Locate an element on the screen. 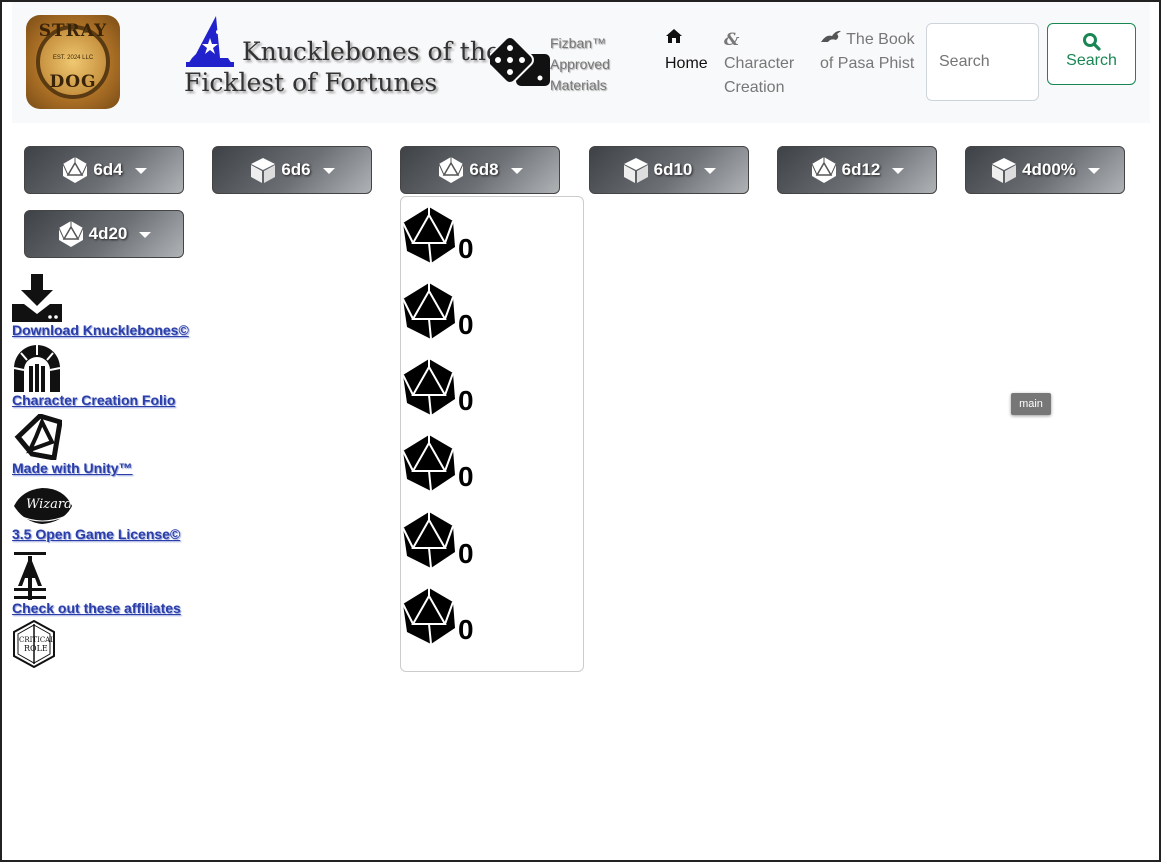  dice-label: 6d12 is located at coordinates (861, 169).